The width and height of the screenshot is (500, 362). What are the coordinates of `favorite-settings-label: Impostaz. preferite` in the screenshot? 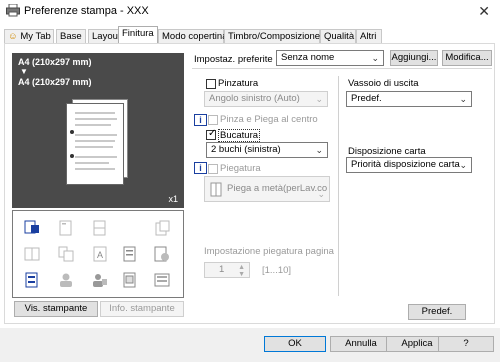 It's located at (233, 59).